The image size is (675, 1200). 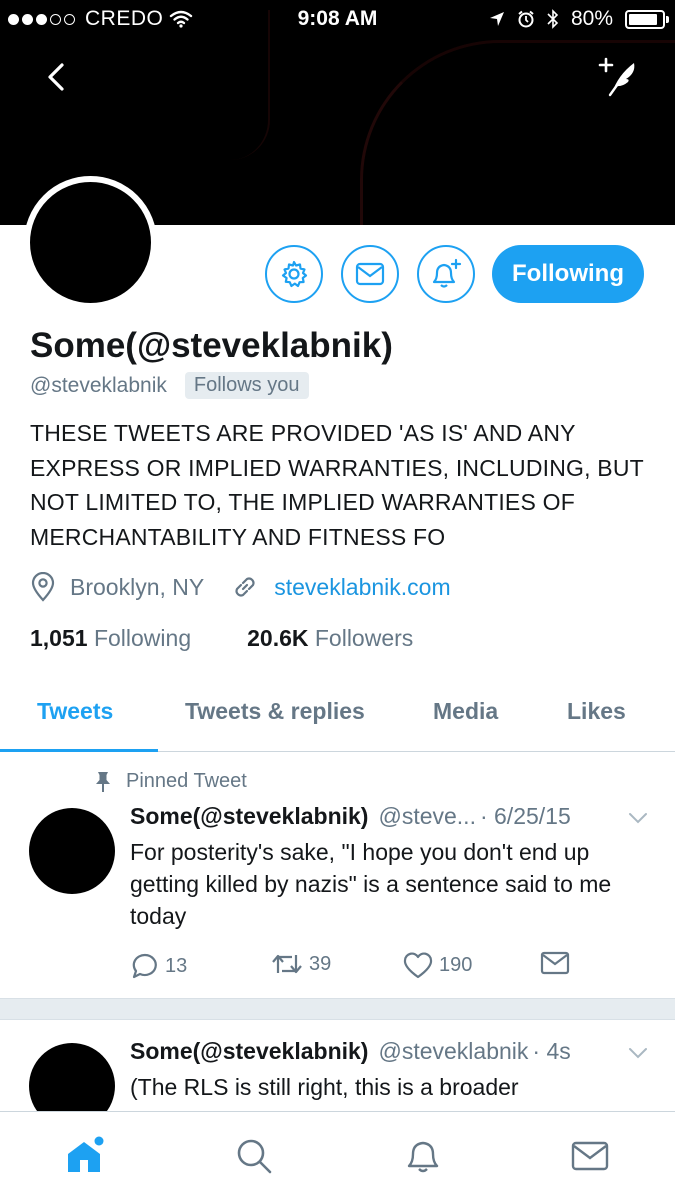 What do you see at coordinates (337, 1009) in the screenshot?
I see `tweet-divider` at bounding box center [337, 1009].